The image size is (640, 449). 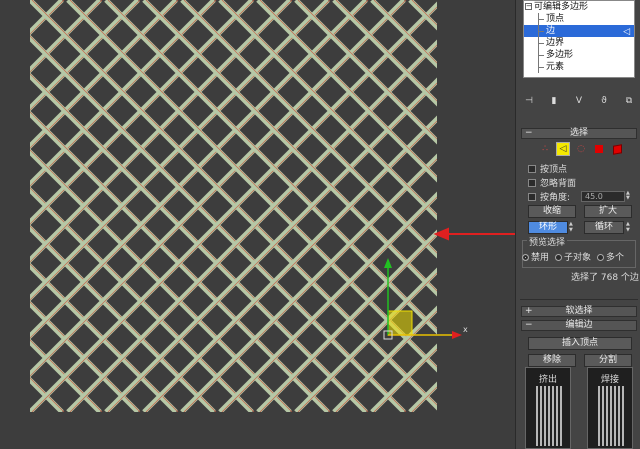 What do you see at coordinates (558, 184) in the screenshot?
I see `ignore-backfacing-label: 忽略背面` at bounding box center [558, 184].